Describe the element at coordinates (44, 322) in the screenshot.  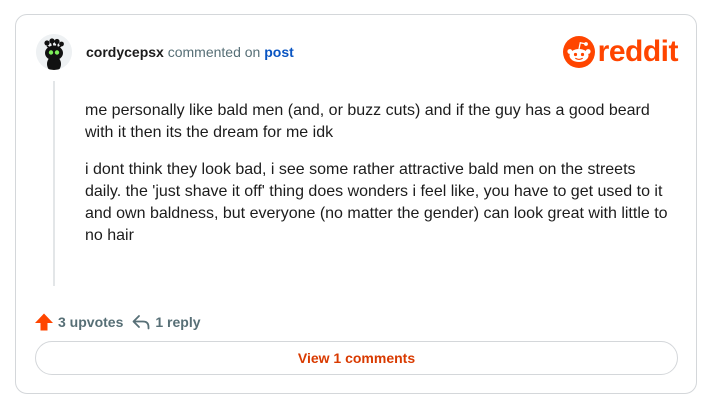
I see `upvote-arrow-icon` at that location.